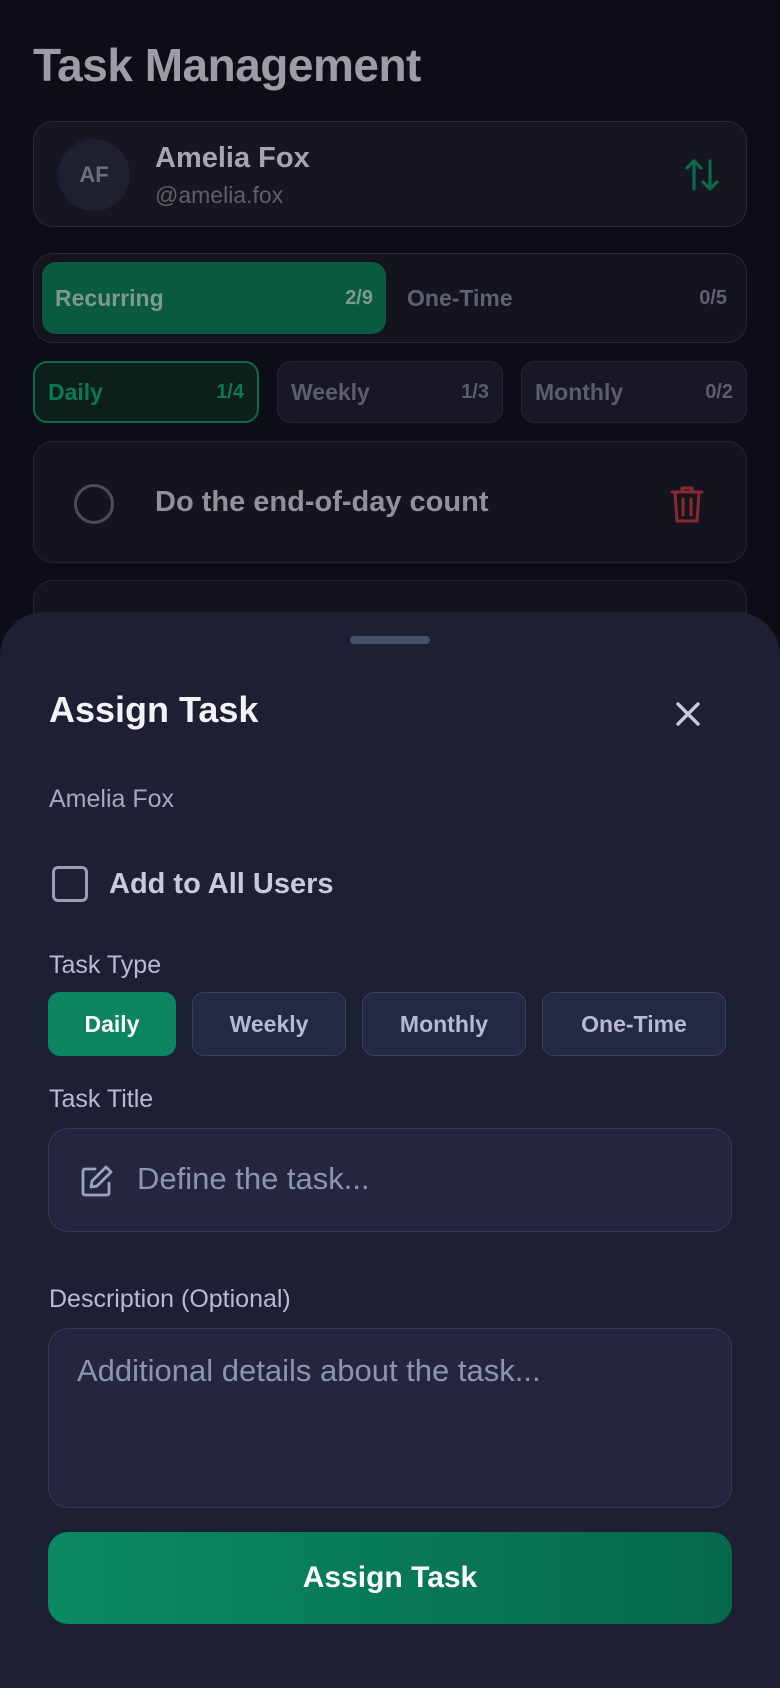  I want to click on subtab-monthly: Monthly 0/2, so click(634, 392).